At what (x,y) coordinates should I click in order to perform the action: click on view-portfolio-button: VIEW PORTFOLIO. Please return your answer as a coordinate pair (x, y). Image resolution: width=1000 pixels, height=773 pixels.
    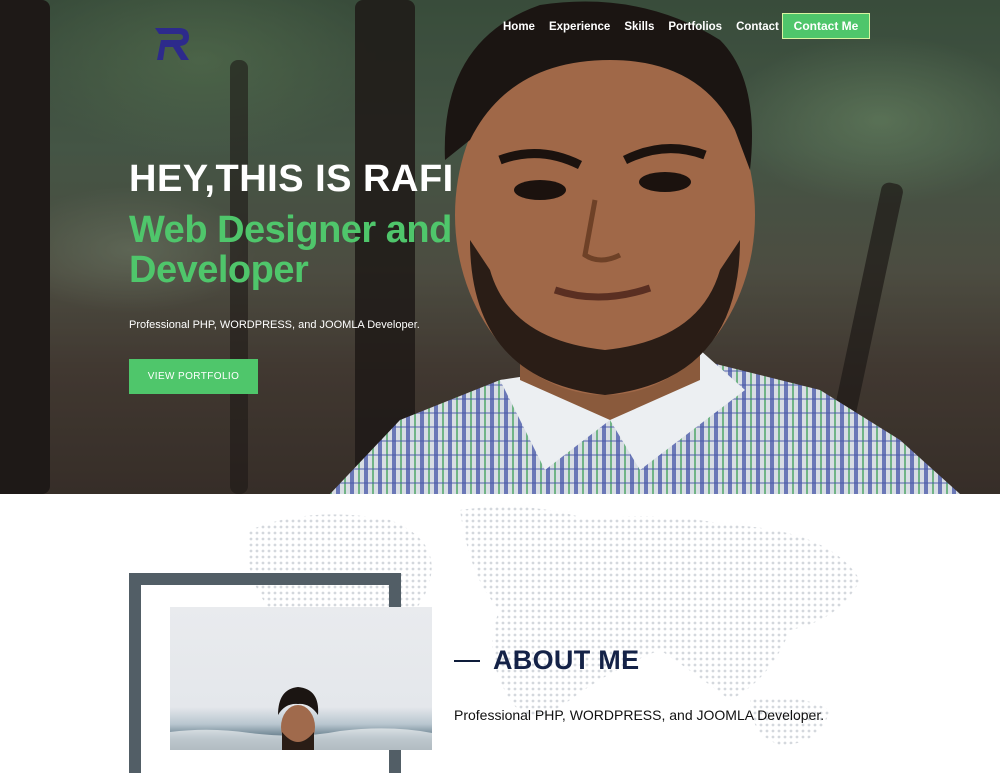
    Looking at the image, I should click on (193, 376).